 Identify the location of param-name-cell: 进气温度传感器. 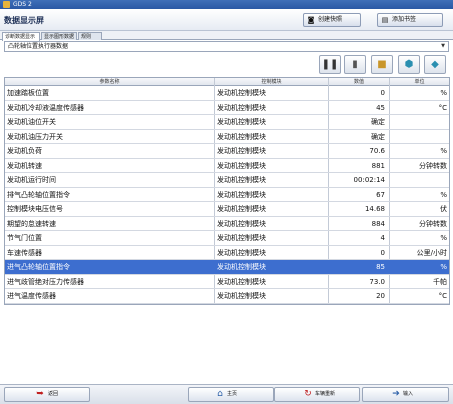
(31, 296).